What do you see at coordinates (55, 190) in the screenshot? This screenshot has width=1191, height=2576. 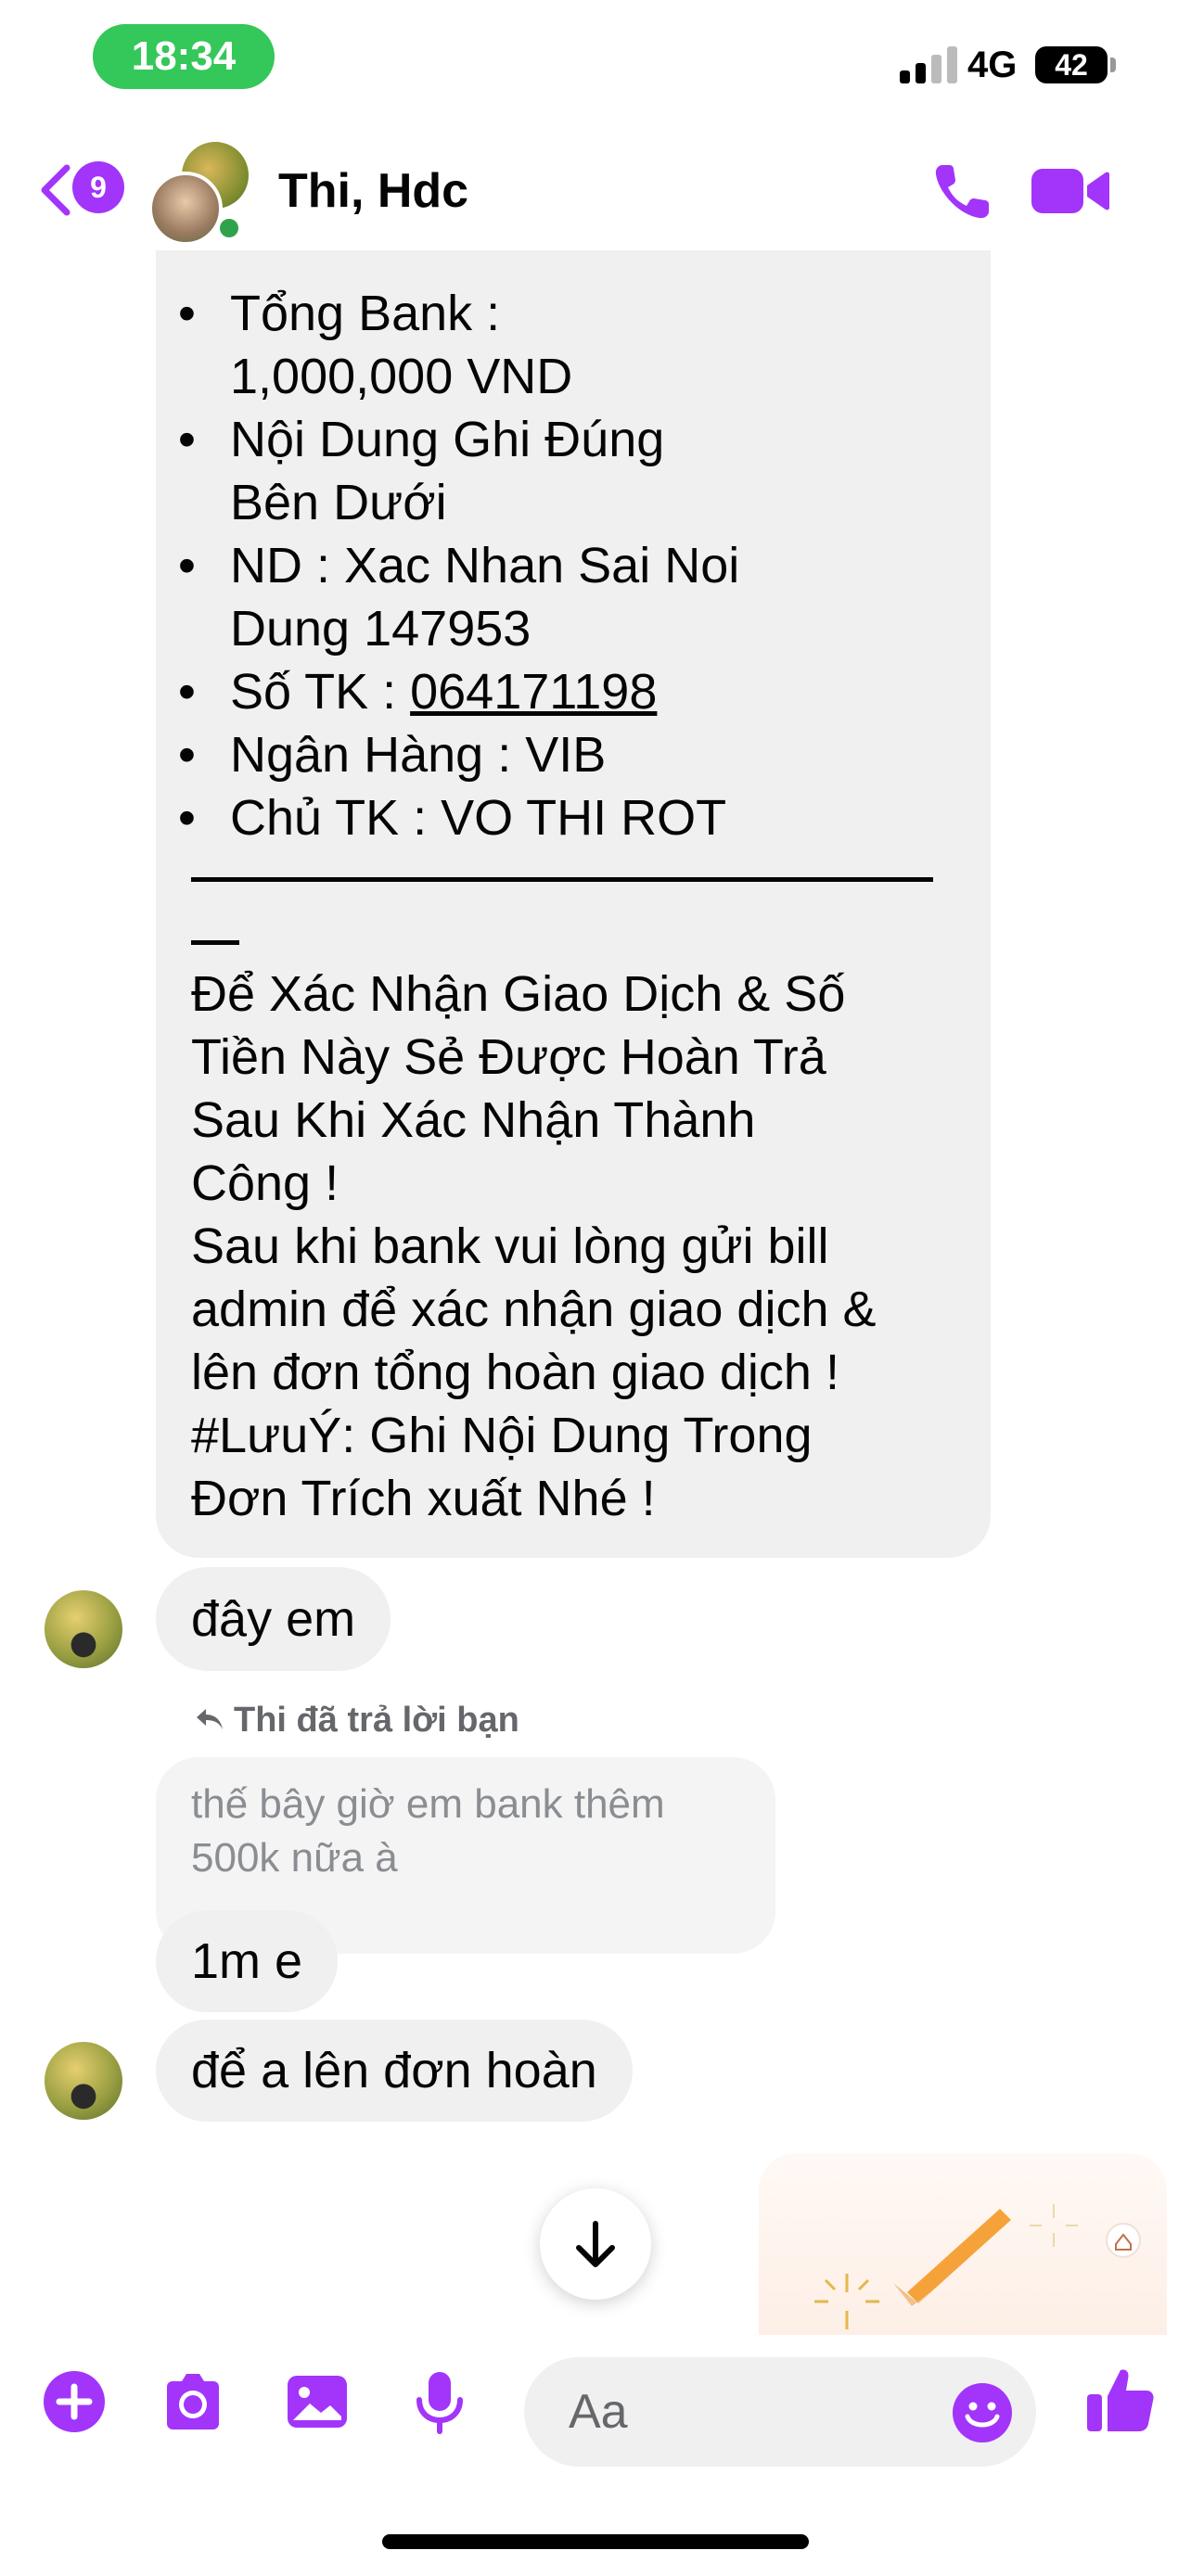 I see `back-icon` at bounding box center [55, 190].